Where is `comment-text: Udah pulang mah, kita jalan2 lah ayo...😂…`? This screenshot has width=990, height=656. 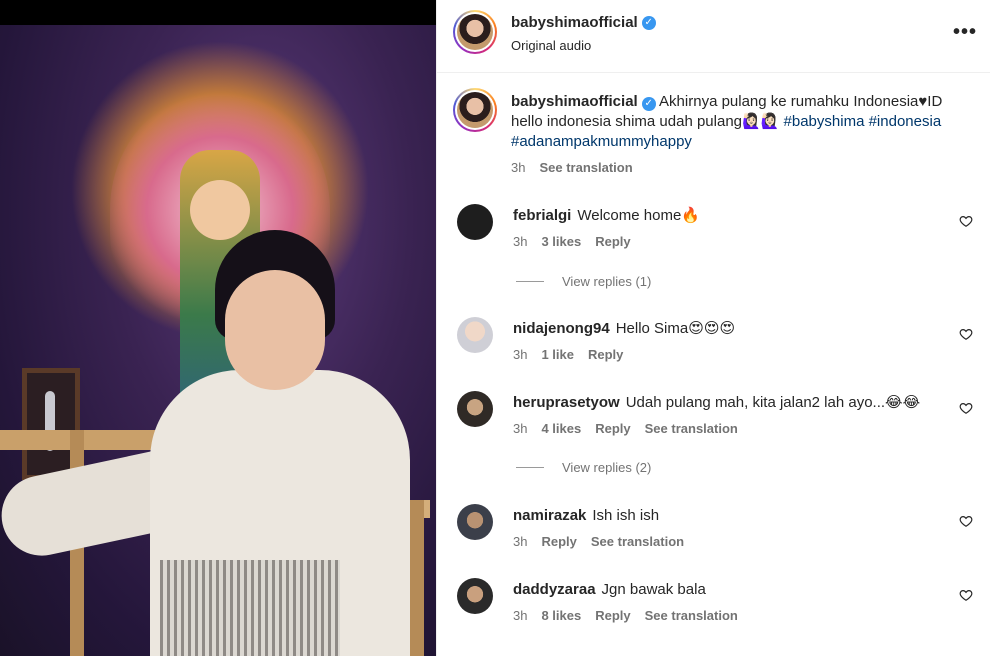
comment-text: Udah pulang mah, kita jalan2 lah ayo...😂… is located at coordinates (773, 402).